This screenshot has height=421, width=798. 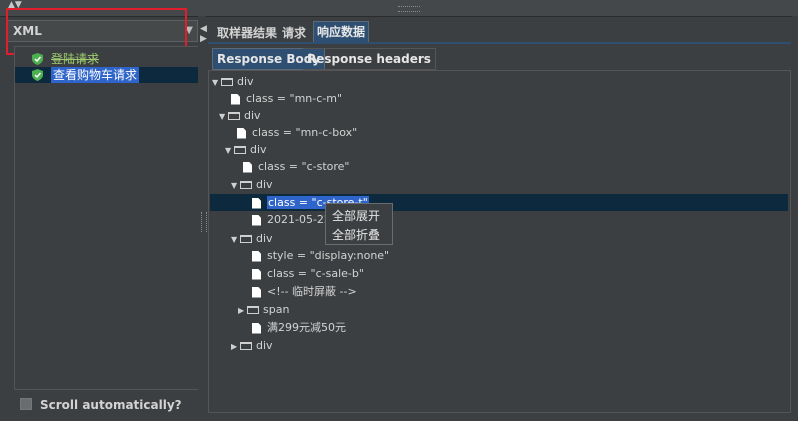 What do you see at coordinates (204, 222) in the screenshot?
I see `splitter-grip` at bounding box center [204, 222].